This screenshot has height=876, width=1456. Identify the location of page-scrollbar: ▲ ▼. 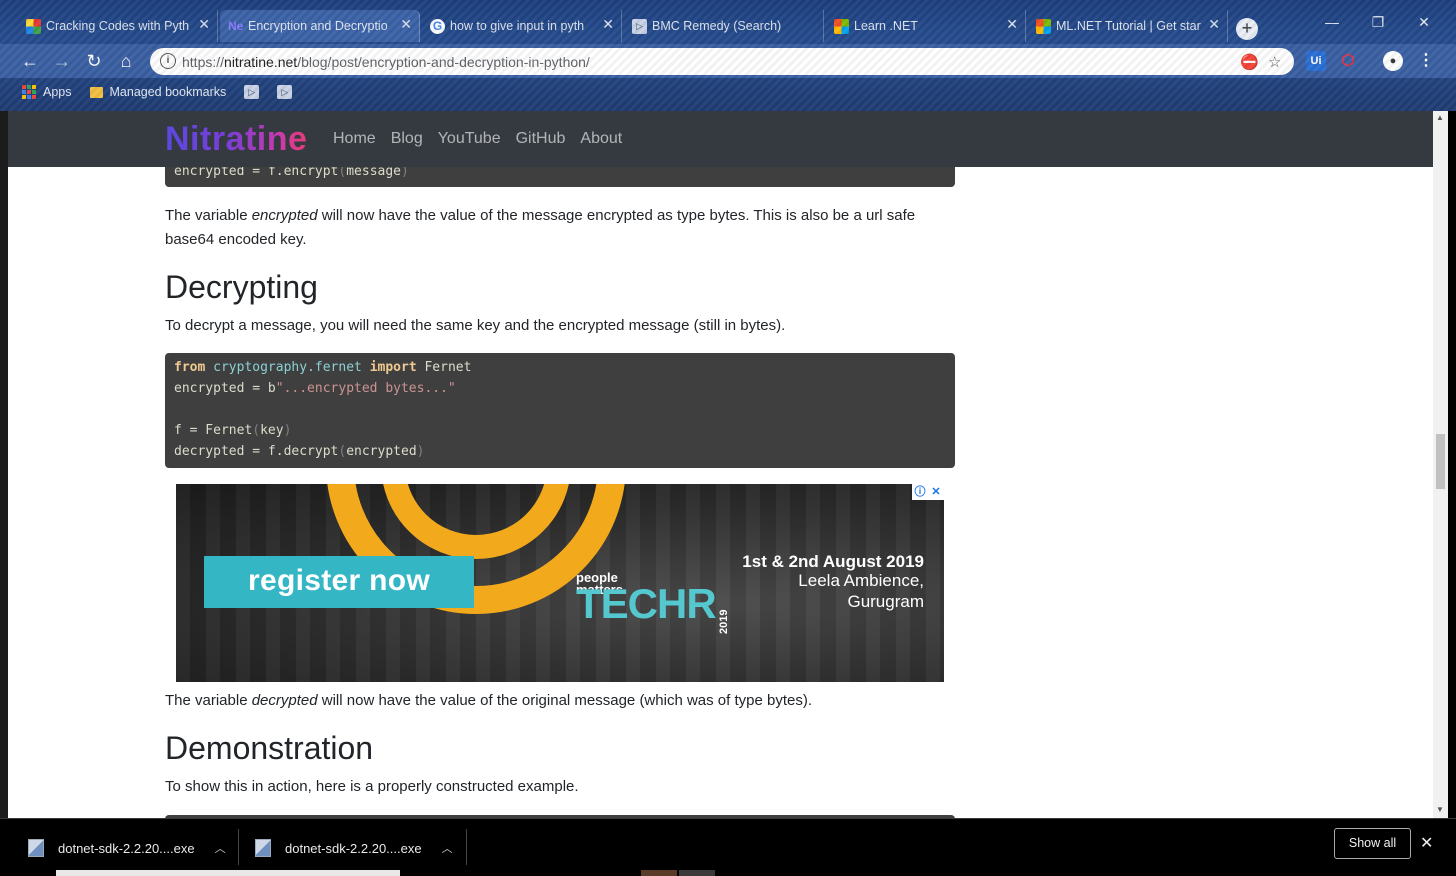
(1440, 464).